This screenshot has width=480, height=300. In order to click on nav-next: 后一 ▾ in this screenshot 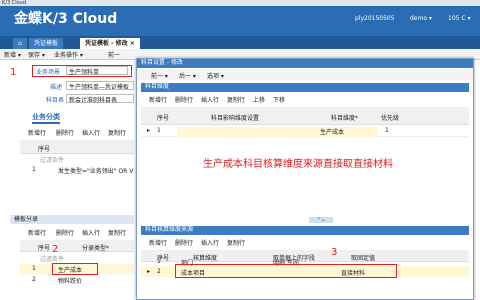, I will do `click(187, 75)`.